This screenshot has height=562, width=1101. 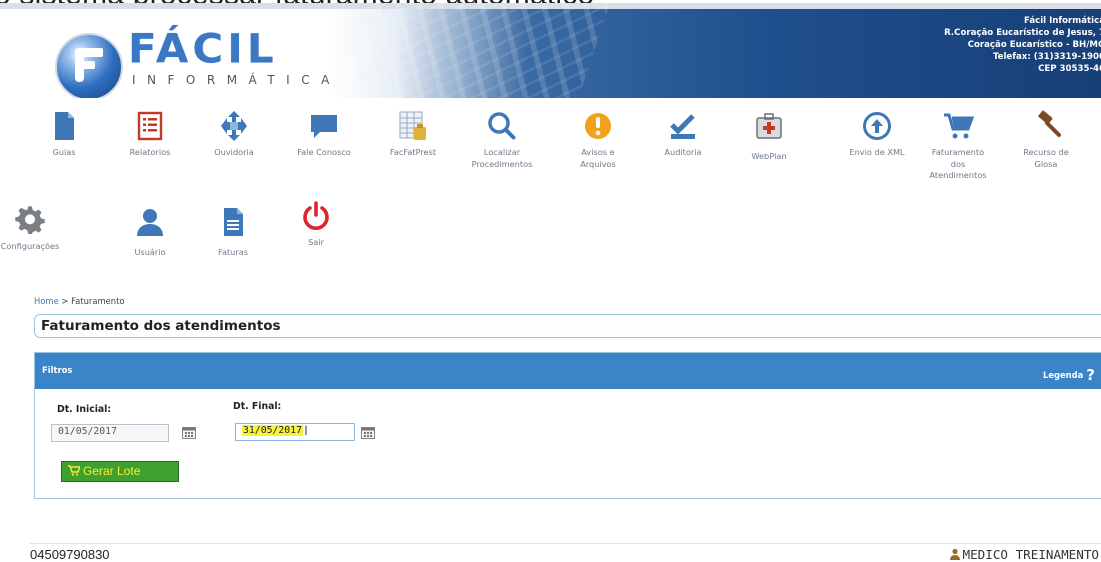 What do you see at coordinates (234, 126) in the screenshot?
I see `diamond-arrows-icon` at bounding box center [234, 126].